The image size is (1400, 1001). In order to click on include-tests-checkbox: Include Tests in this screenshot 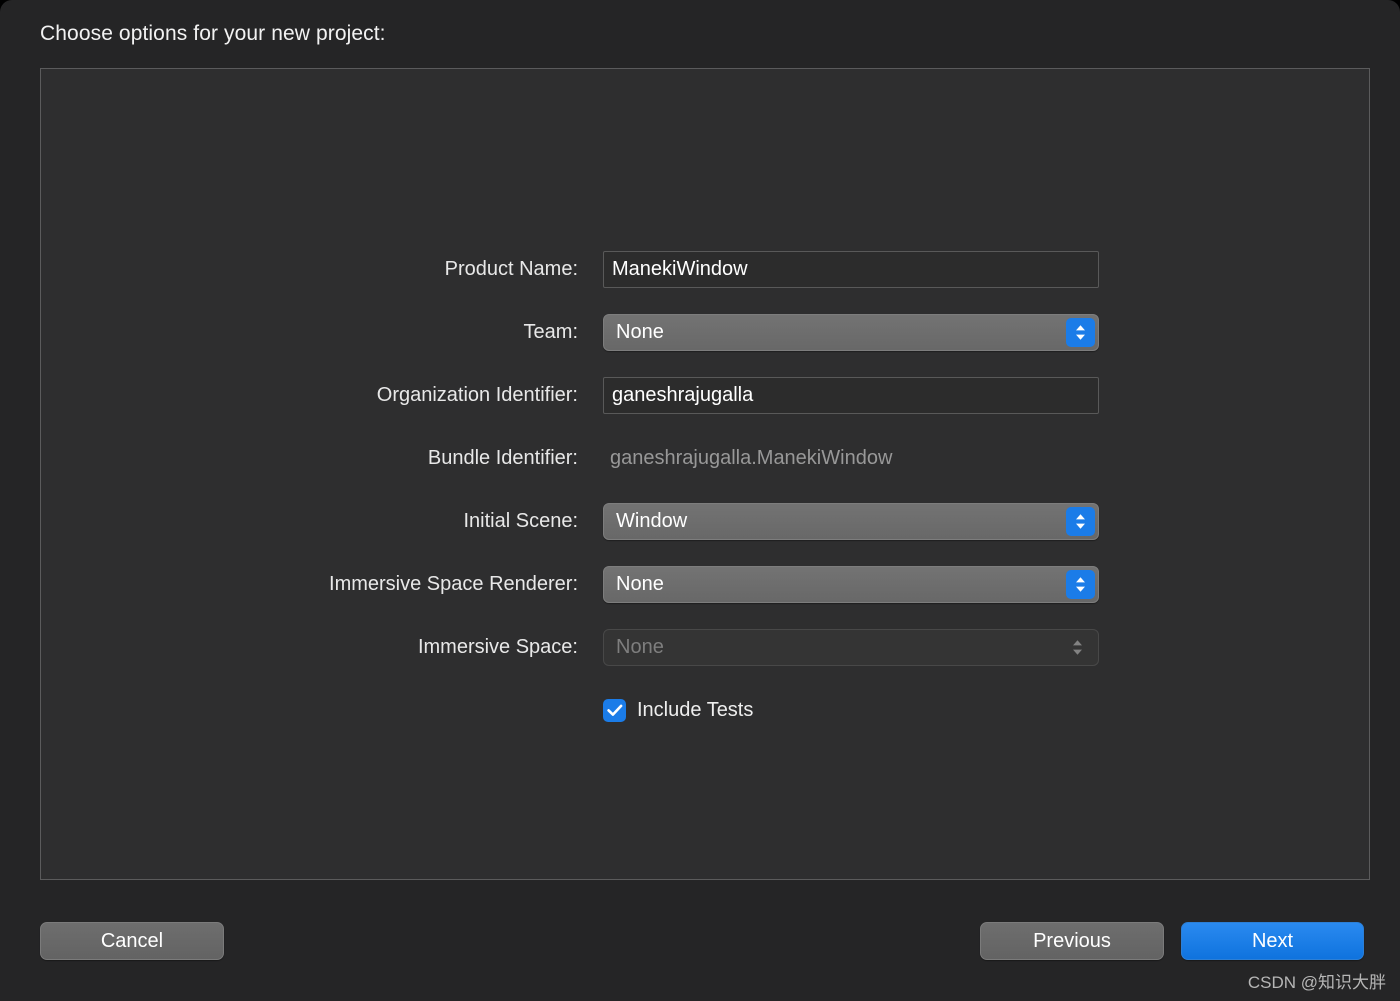, I will do `click(678, 710)`.